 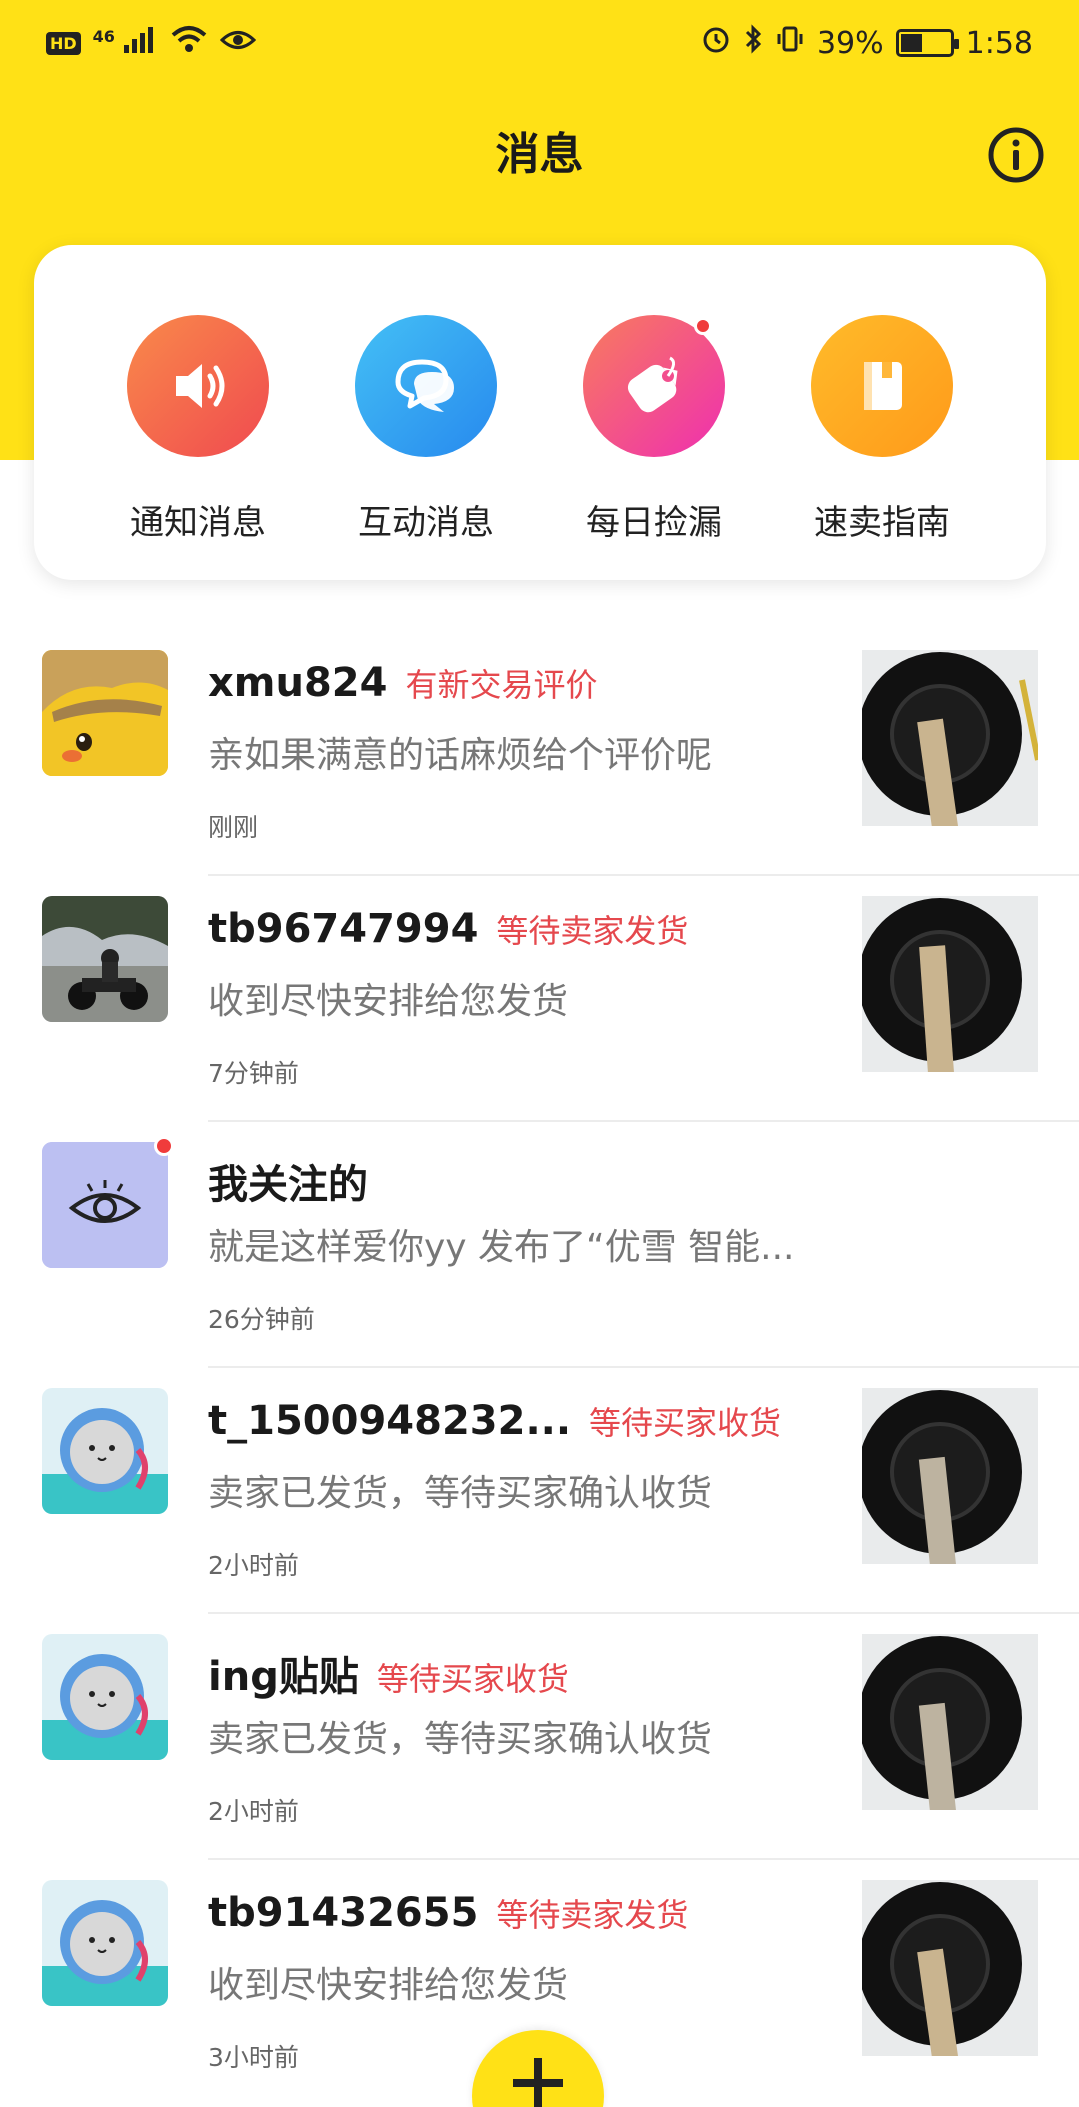 What do you see at coordinates (538, 2082) in the screenshot?
I see `plus-icon` at bounding box center [538, 2082].